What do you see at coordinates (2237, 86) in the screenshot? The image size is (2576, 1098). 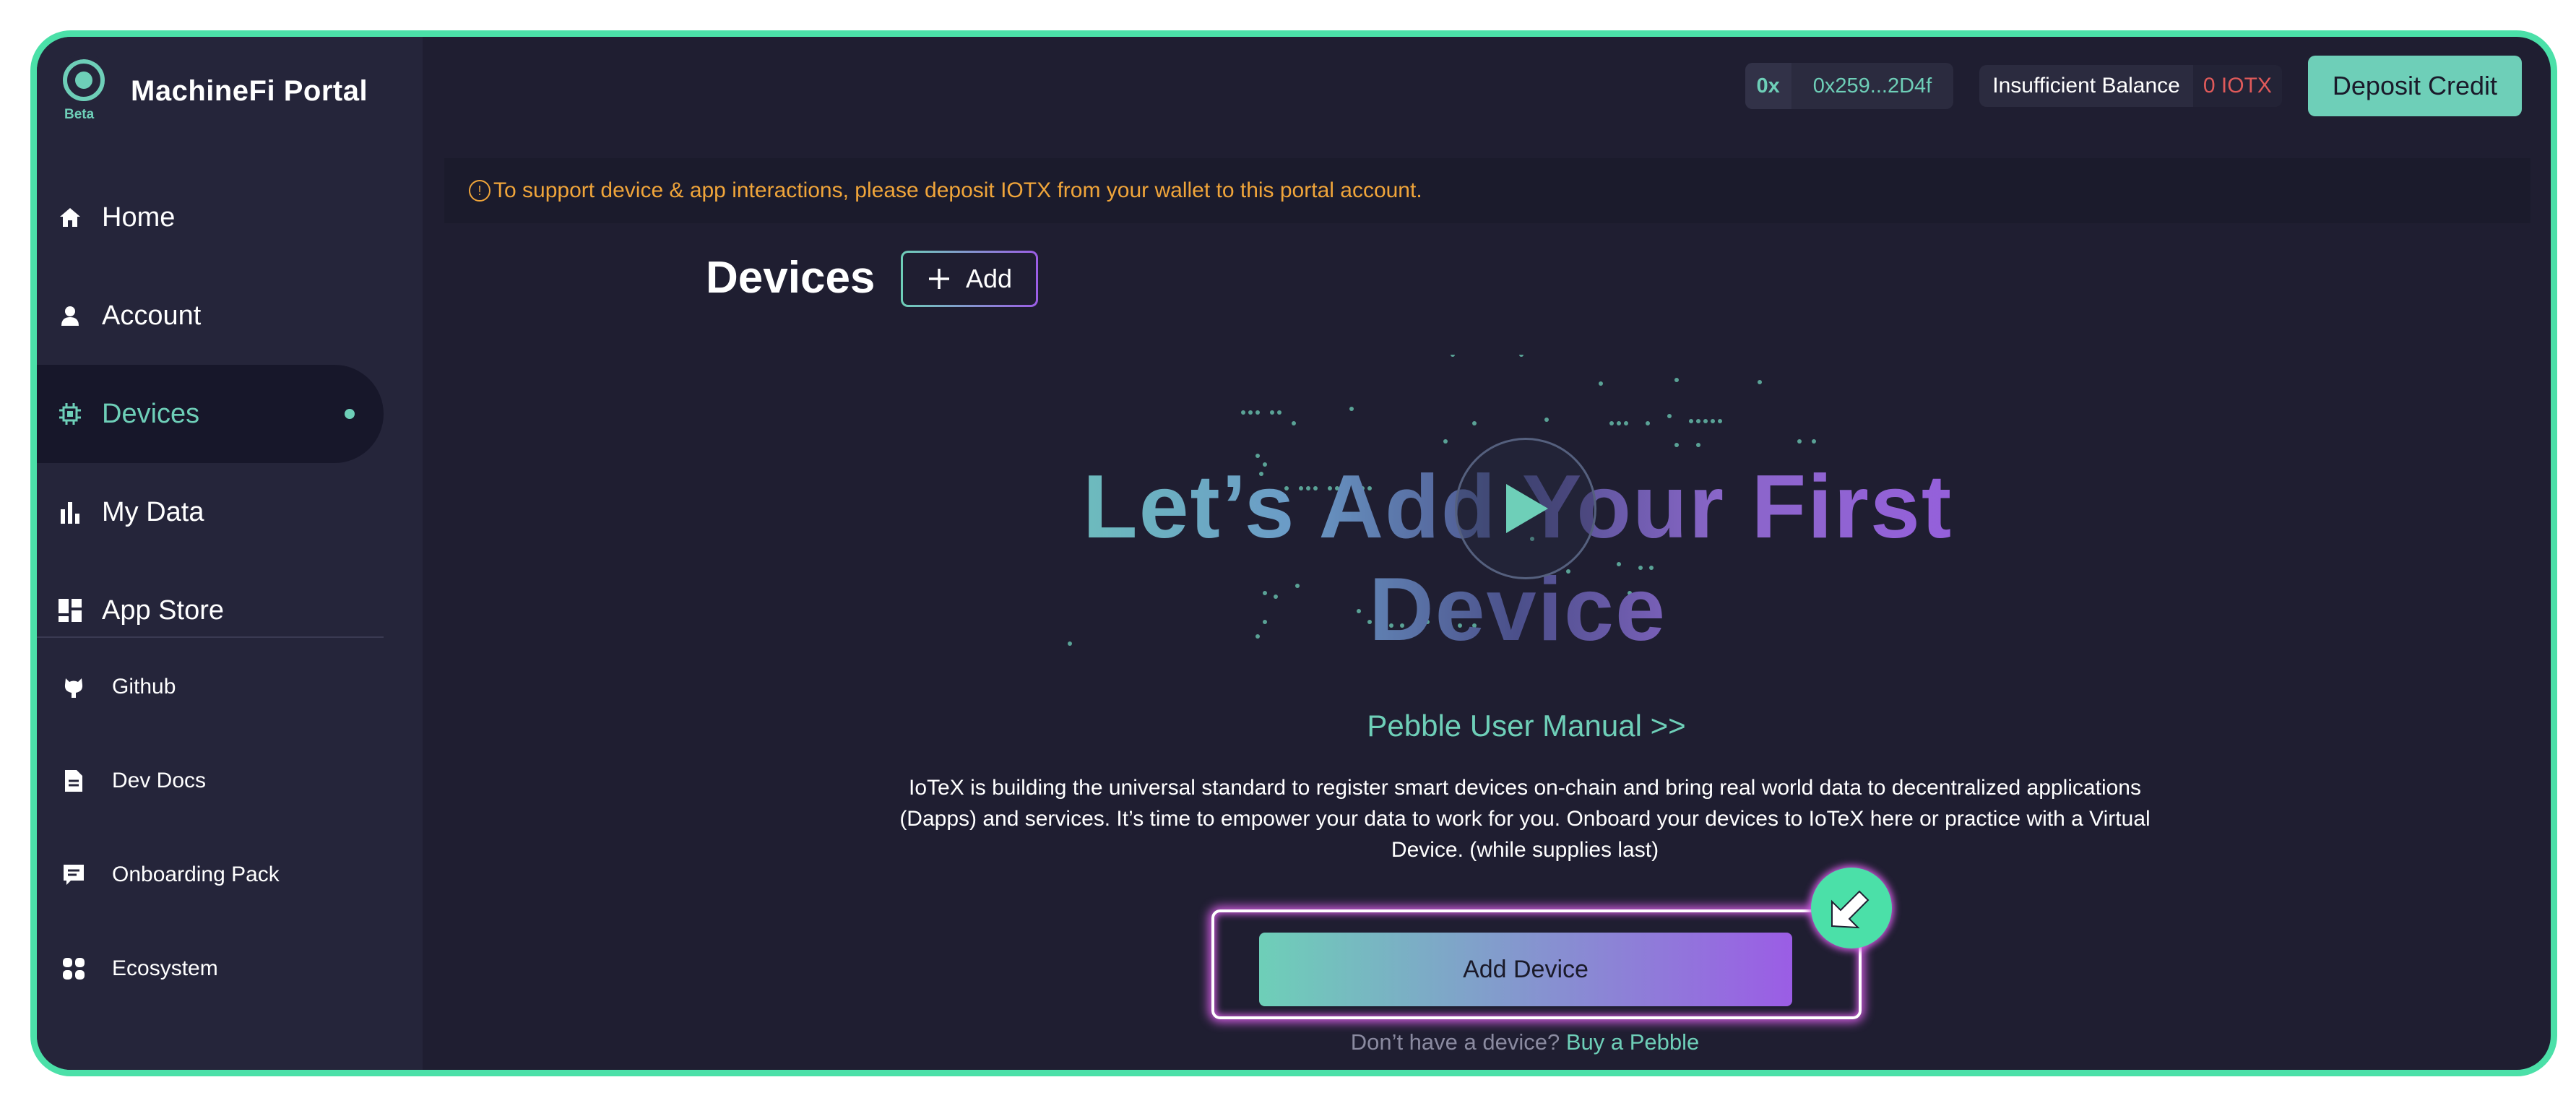 I see `balance-amount: 0 IOTX` at bounding box center [2237, 86].